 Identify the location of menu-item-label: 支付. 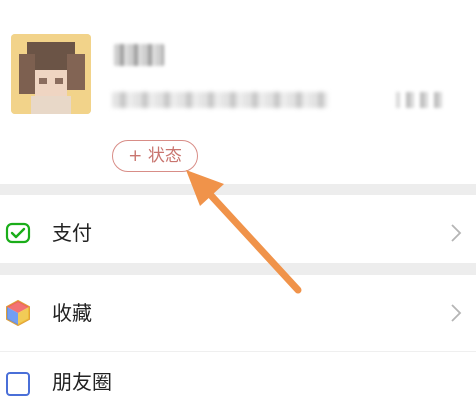
(72, 233).